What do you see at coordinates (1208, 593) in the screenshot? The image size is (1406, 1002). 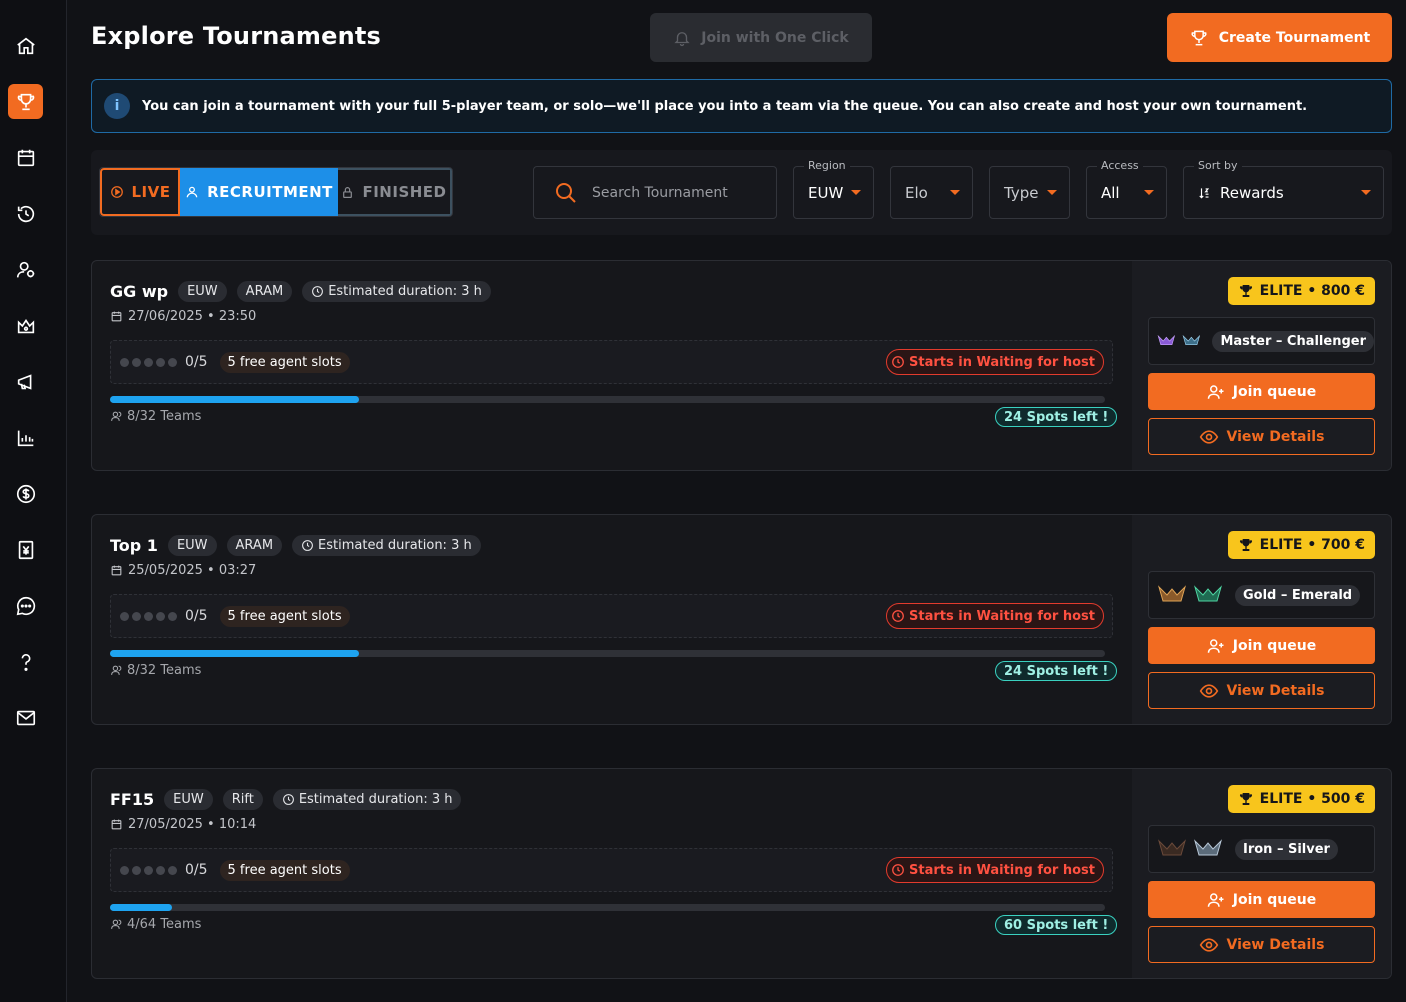 I see `rank-emblem-high-icon` at bounding box center [1208, 593].